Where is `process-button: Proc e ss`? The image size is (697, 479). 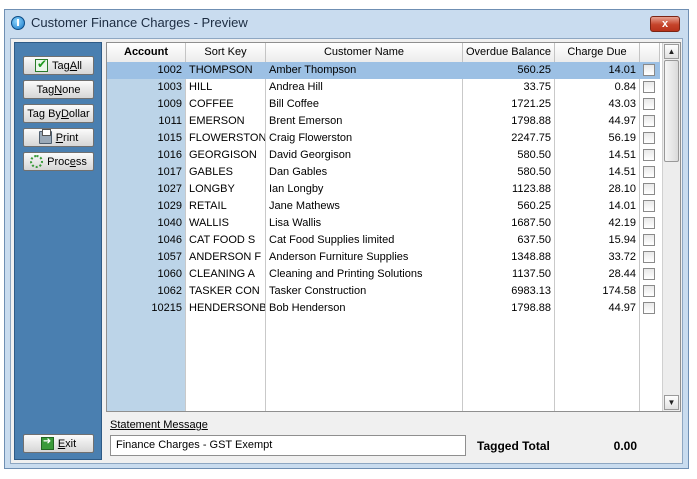
process-button: Proc e ss is located at coordinates (58, 161).